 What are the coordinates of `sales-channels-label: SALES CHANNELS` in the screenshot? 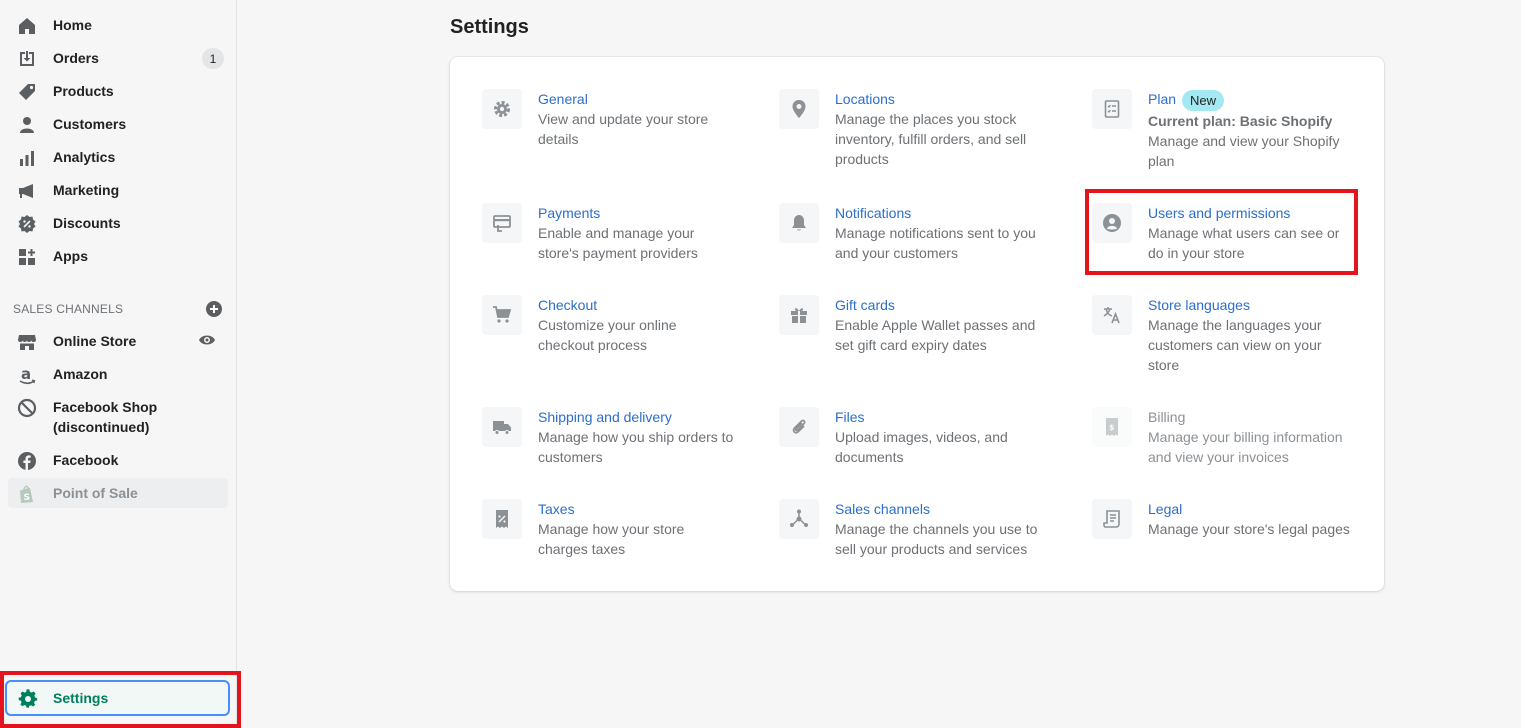 It's located at (68, 309).